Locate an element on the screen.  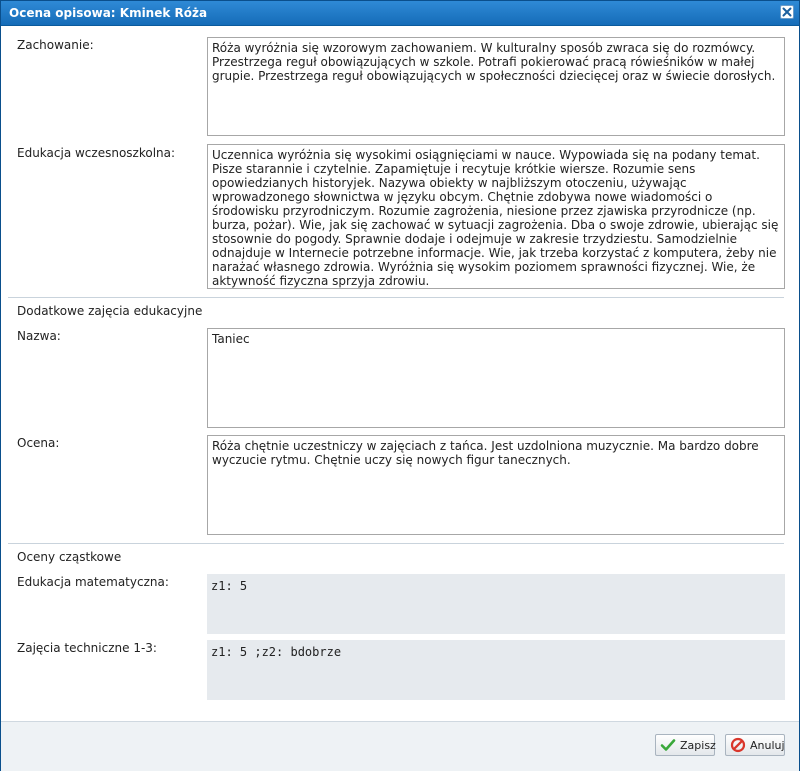
dialog-title: Ocena opisowa: Kminek Róża is located at coordinates (108, 13).